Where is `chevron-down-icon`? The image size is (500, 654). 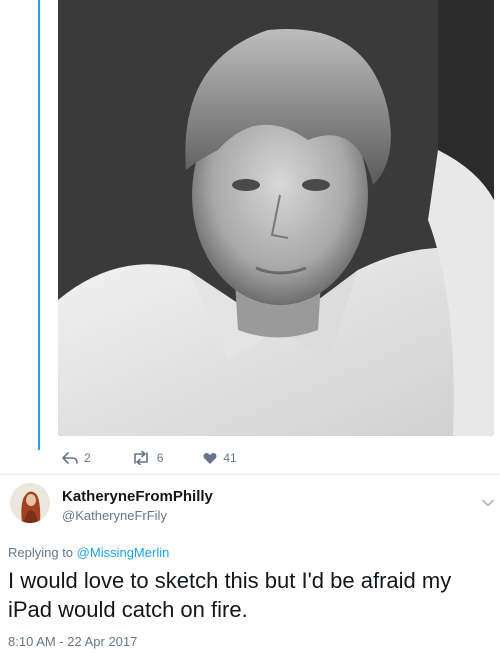 chevron-down-icon is located at coordinates (488, 503).